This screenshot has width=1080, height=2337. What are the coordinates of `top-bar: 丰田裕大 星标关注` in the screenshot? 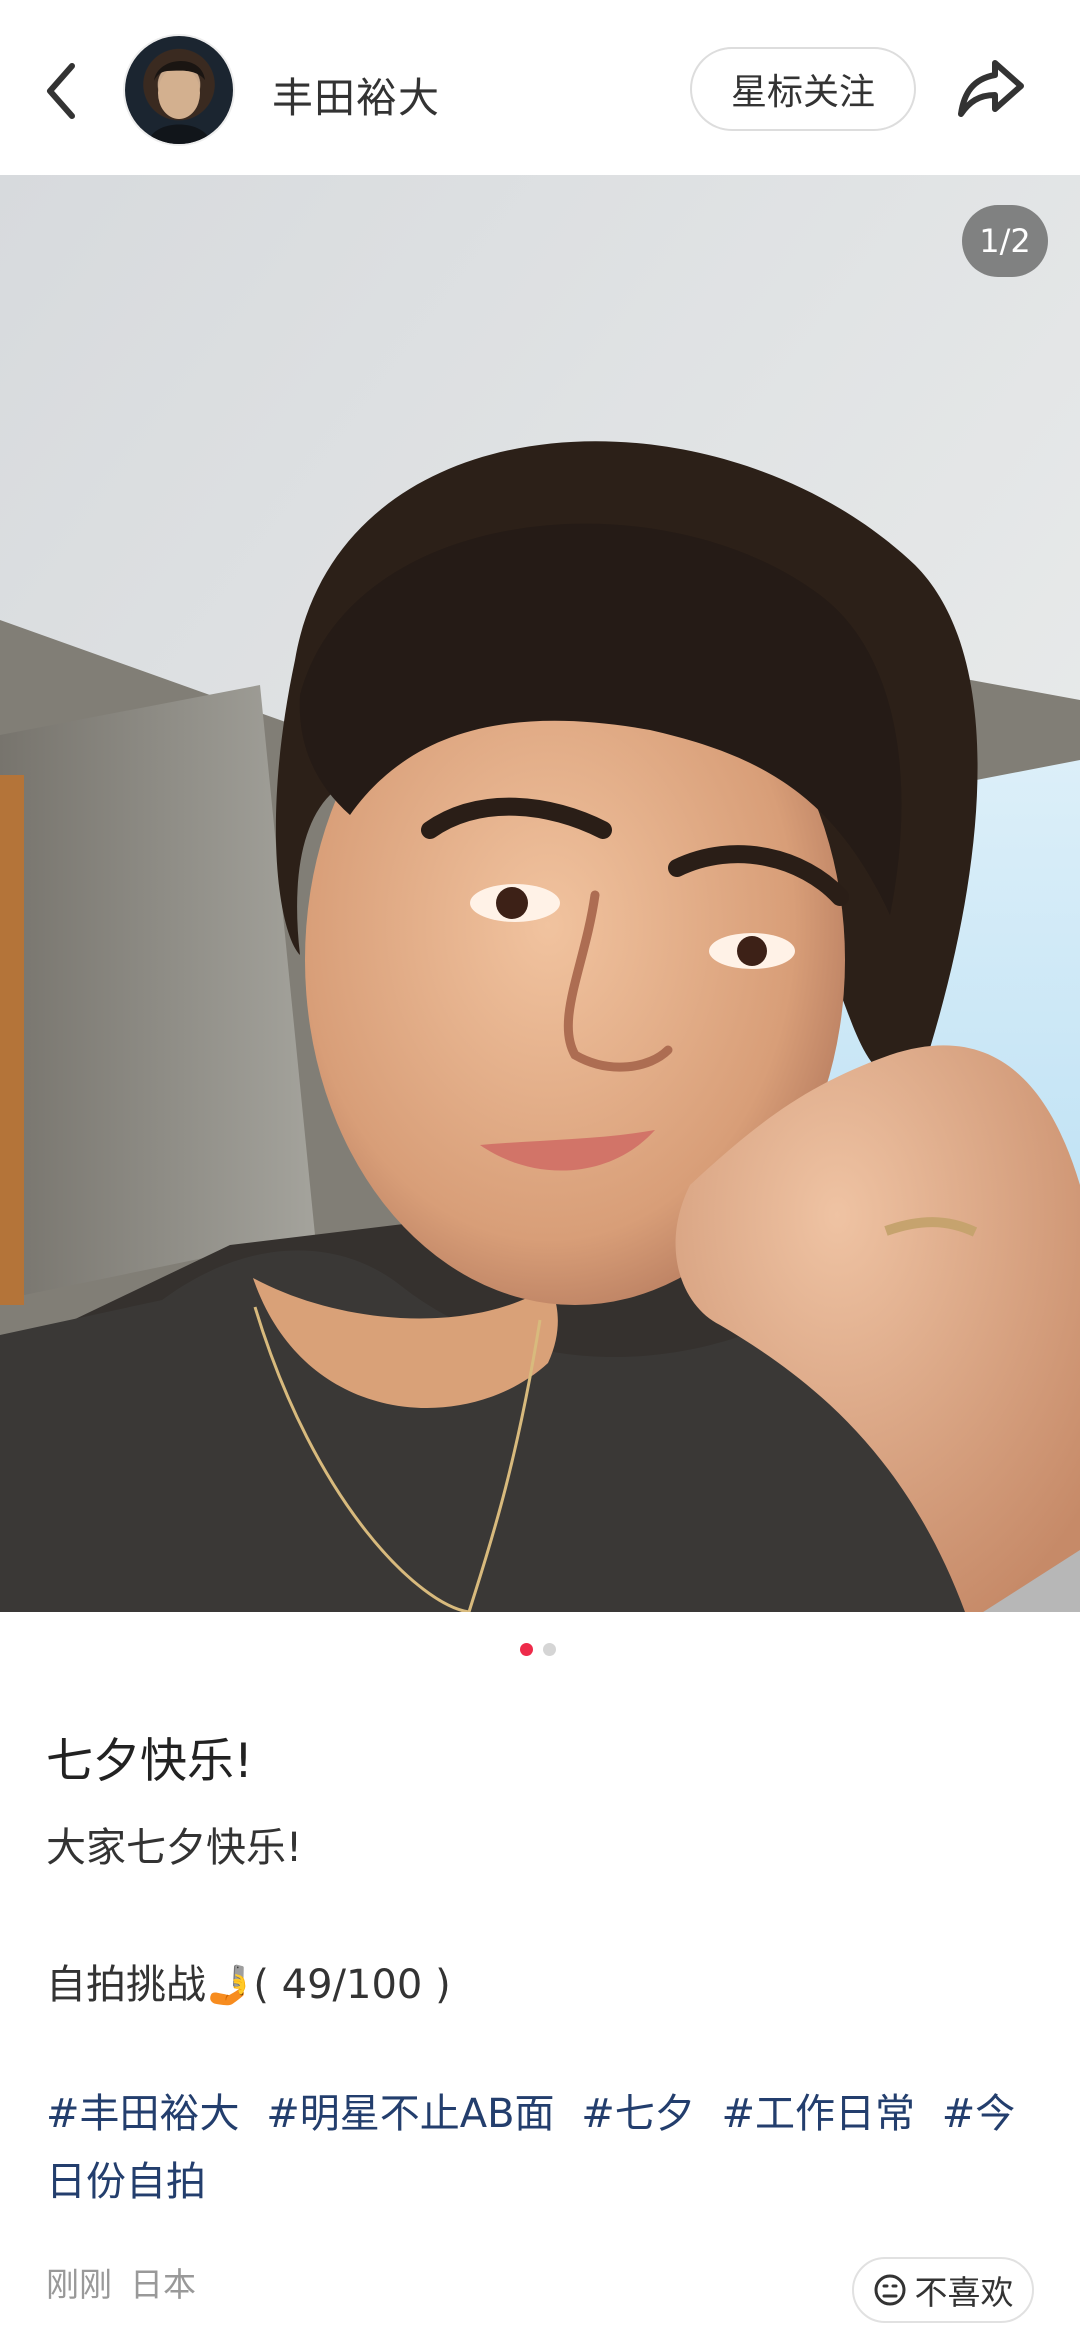 It's located at (540, 87).